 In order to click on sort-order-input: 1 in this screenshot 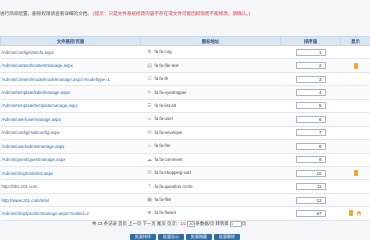, I will do `click(310, 52)`.